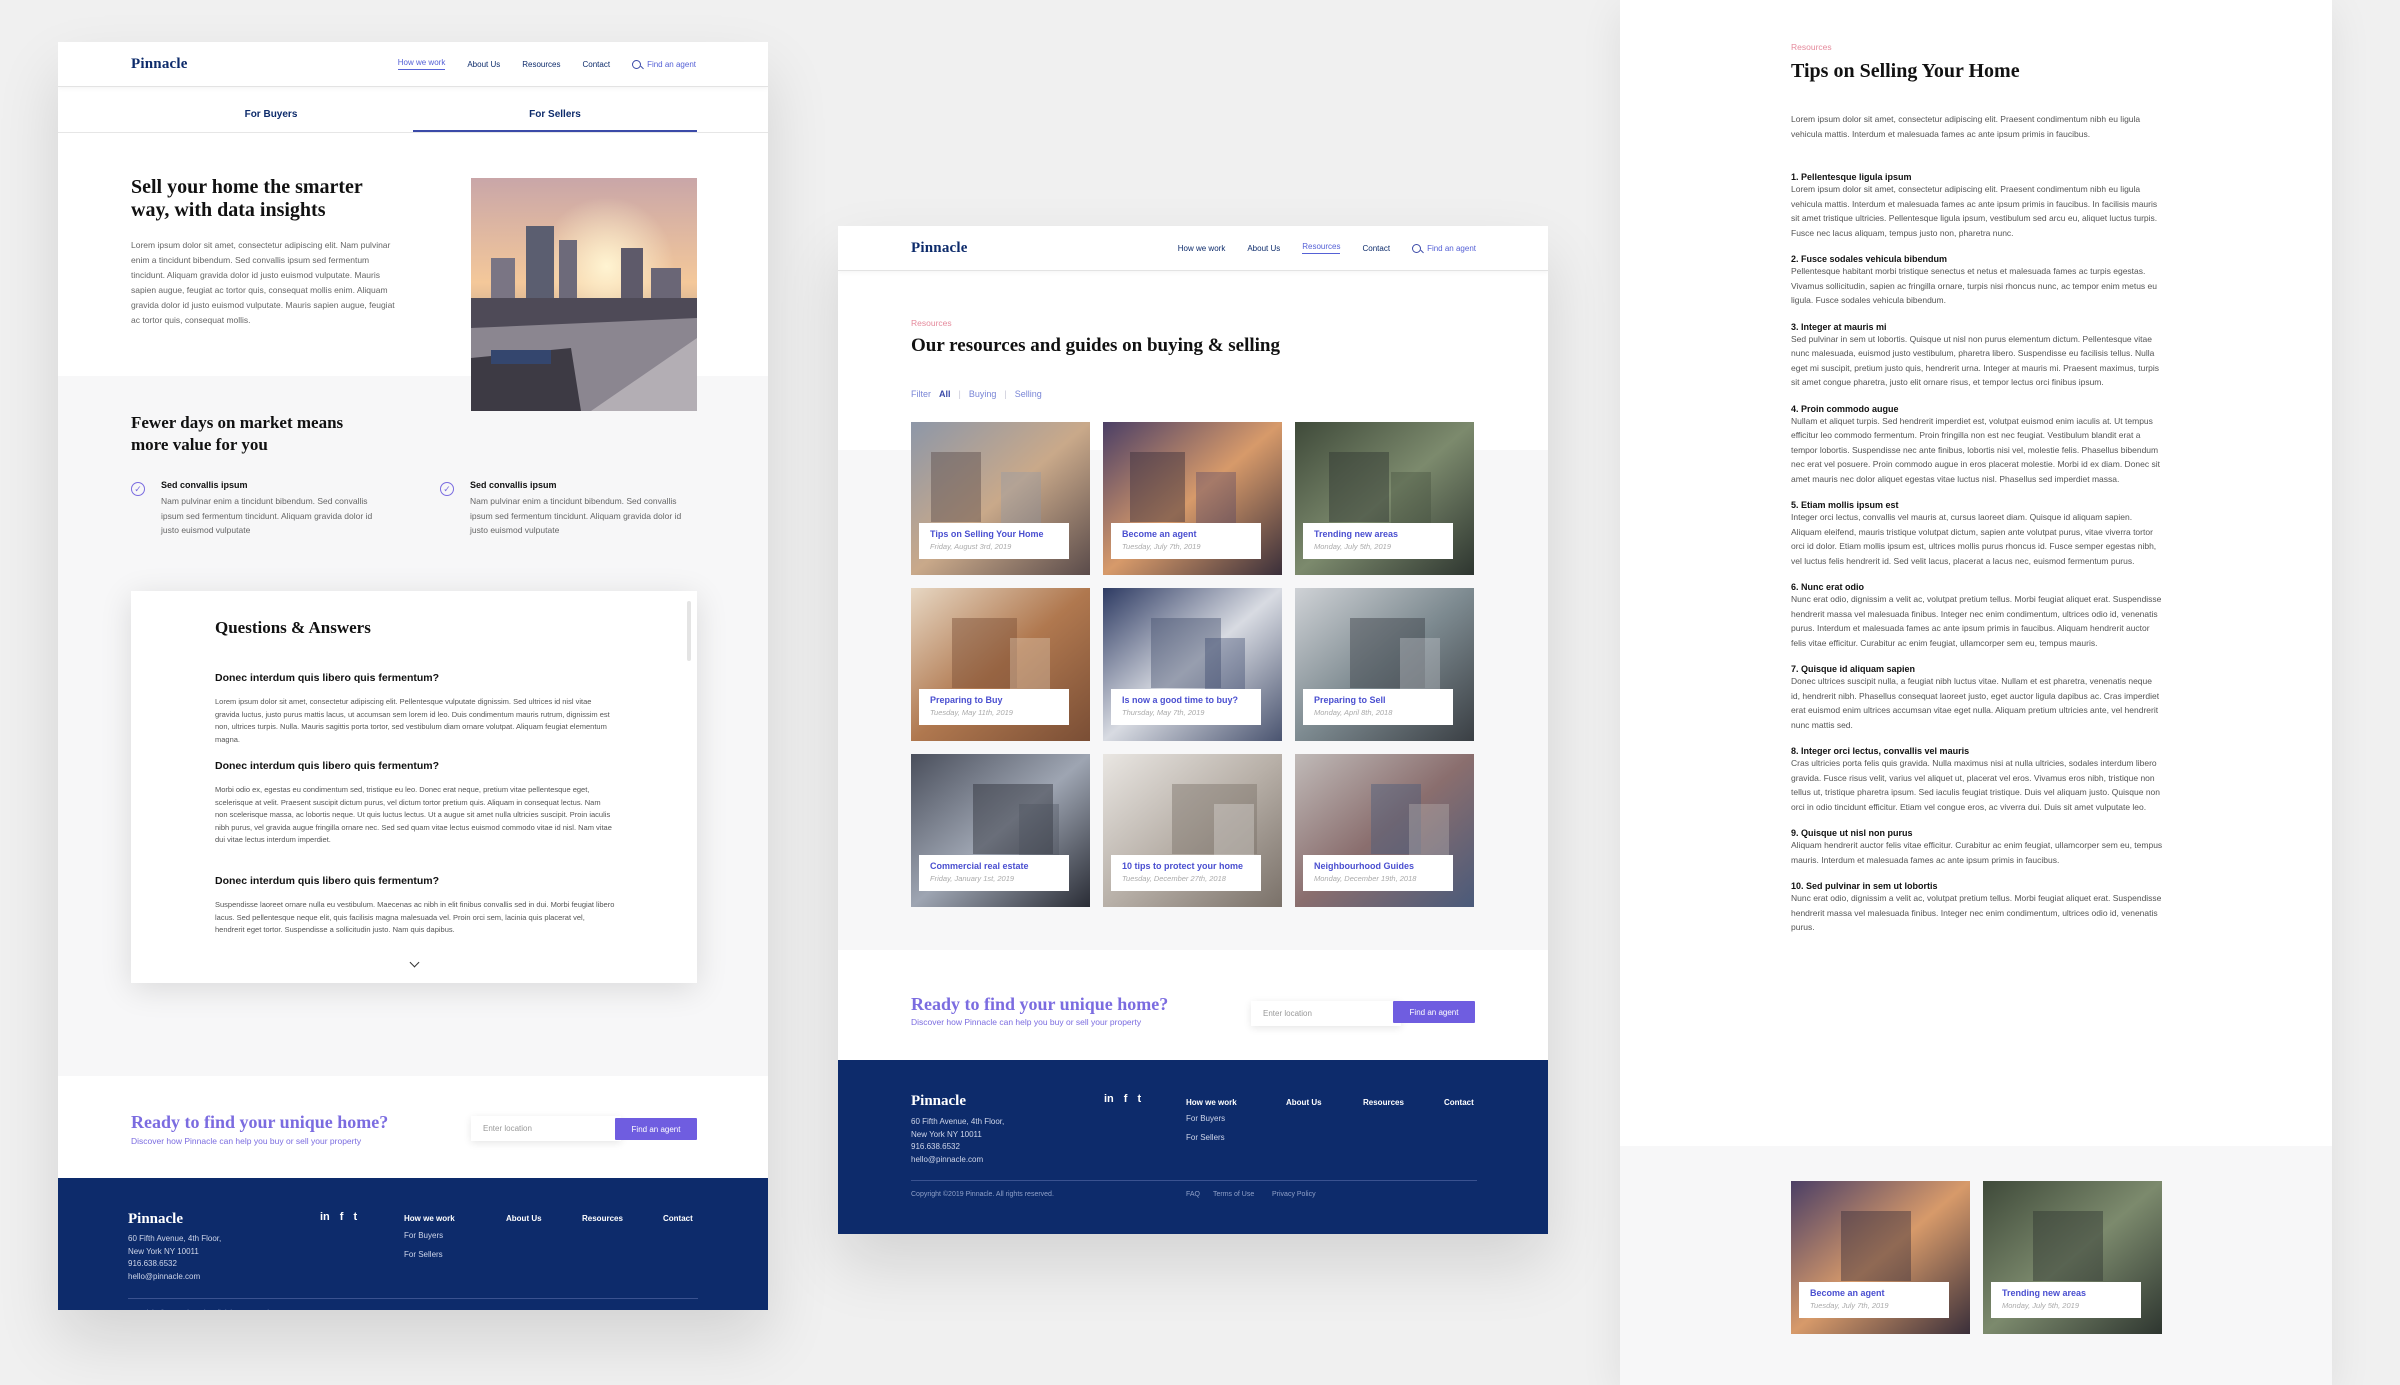 Image resolution: width=2400 pixels, height=1385 pixels. Describe the element at coordinates (1192, 498) in the screenshot. I see `resource-tile: Become an agent Tuesday, July 7th, 2019` at that location.